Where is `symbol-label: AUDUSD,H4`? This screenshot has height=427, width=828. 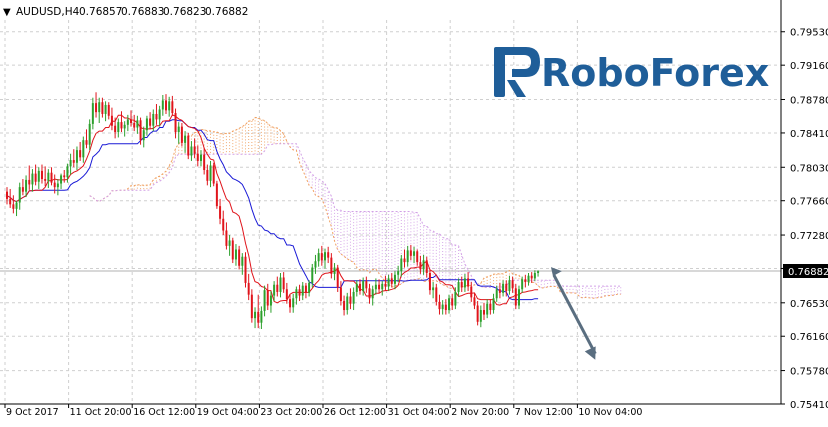 symbol-label: AUDUSD,H4 is located at coordinates (48, 12).